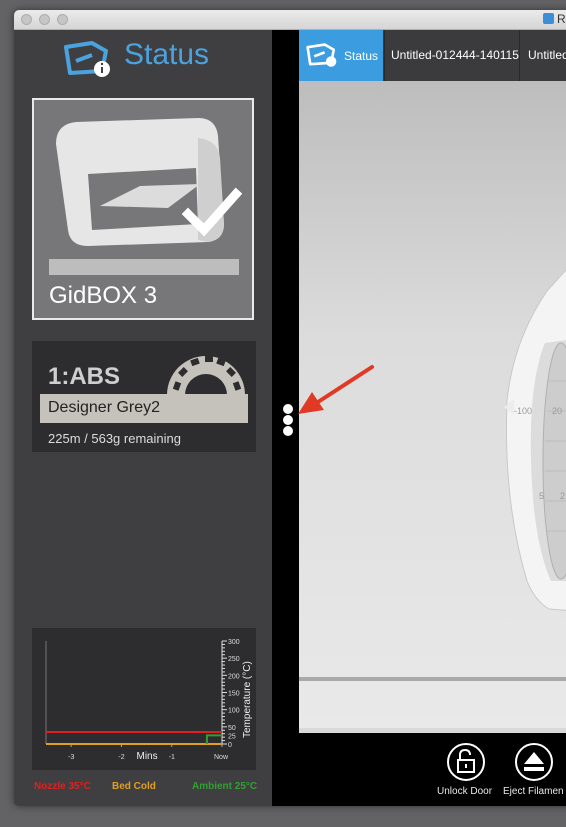 Image resolution: width=566 pixels, height=827 pixels. Describe the element at coordinates (535, 440) in the screenshot. I see `spool-model-render` at that location.